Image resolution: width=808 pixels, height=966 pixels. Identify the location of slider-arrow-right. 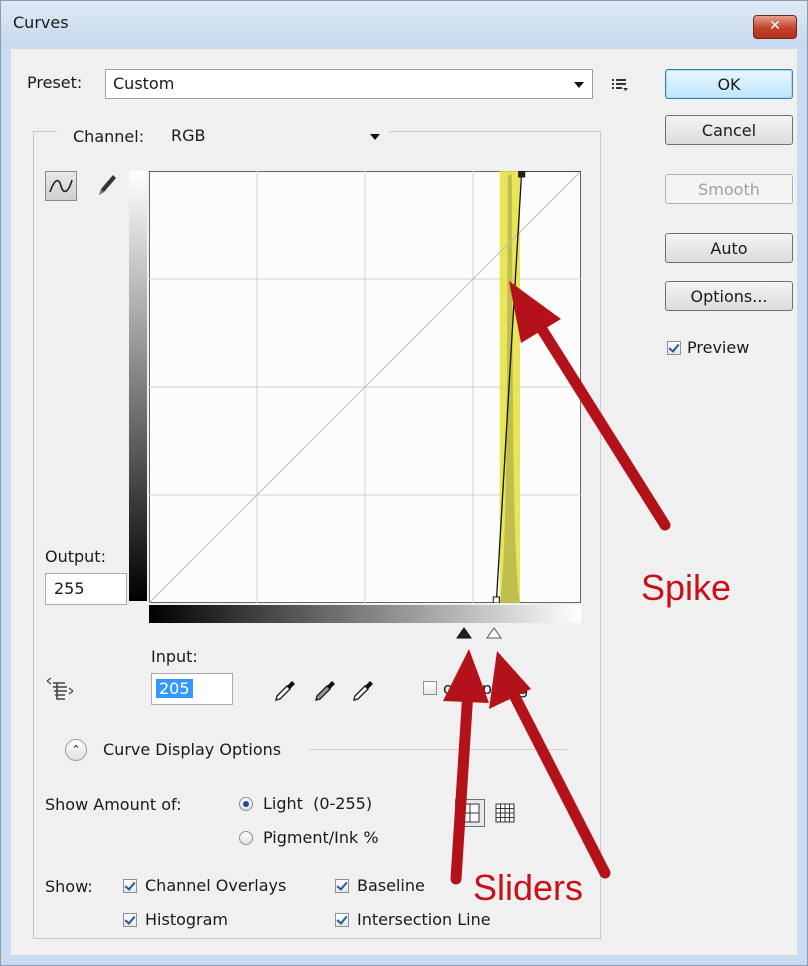
(558, 782).